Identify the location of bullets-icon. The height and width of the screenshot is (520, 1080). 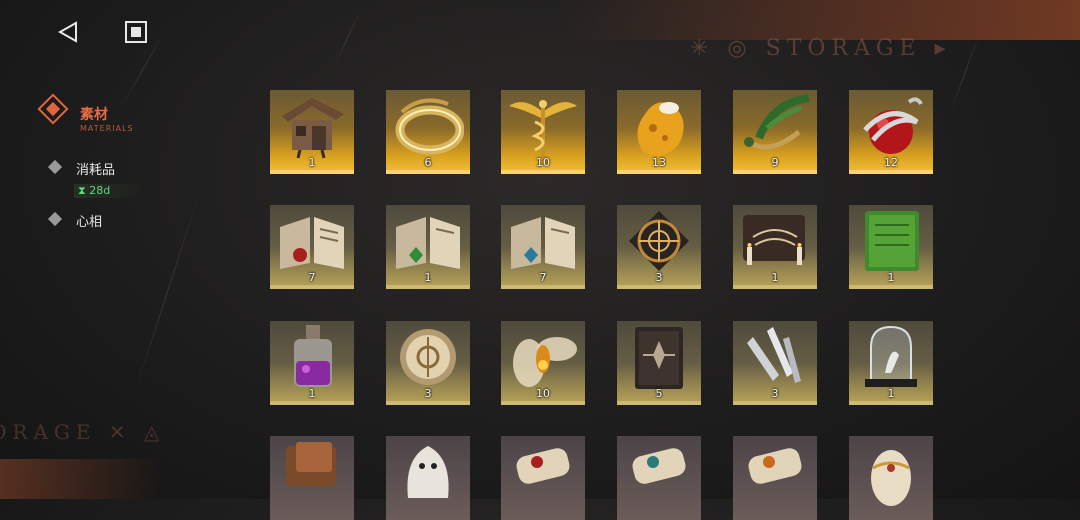
(774, 355).